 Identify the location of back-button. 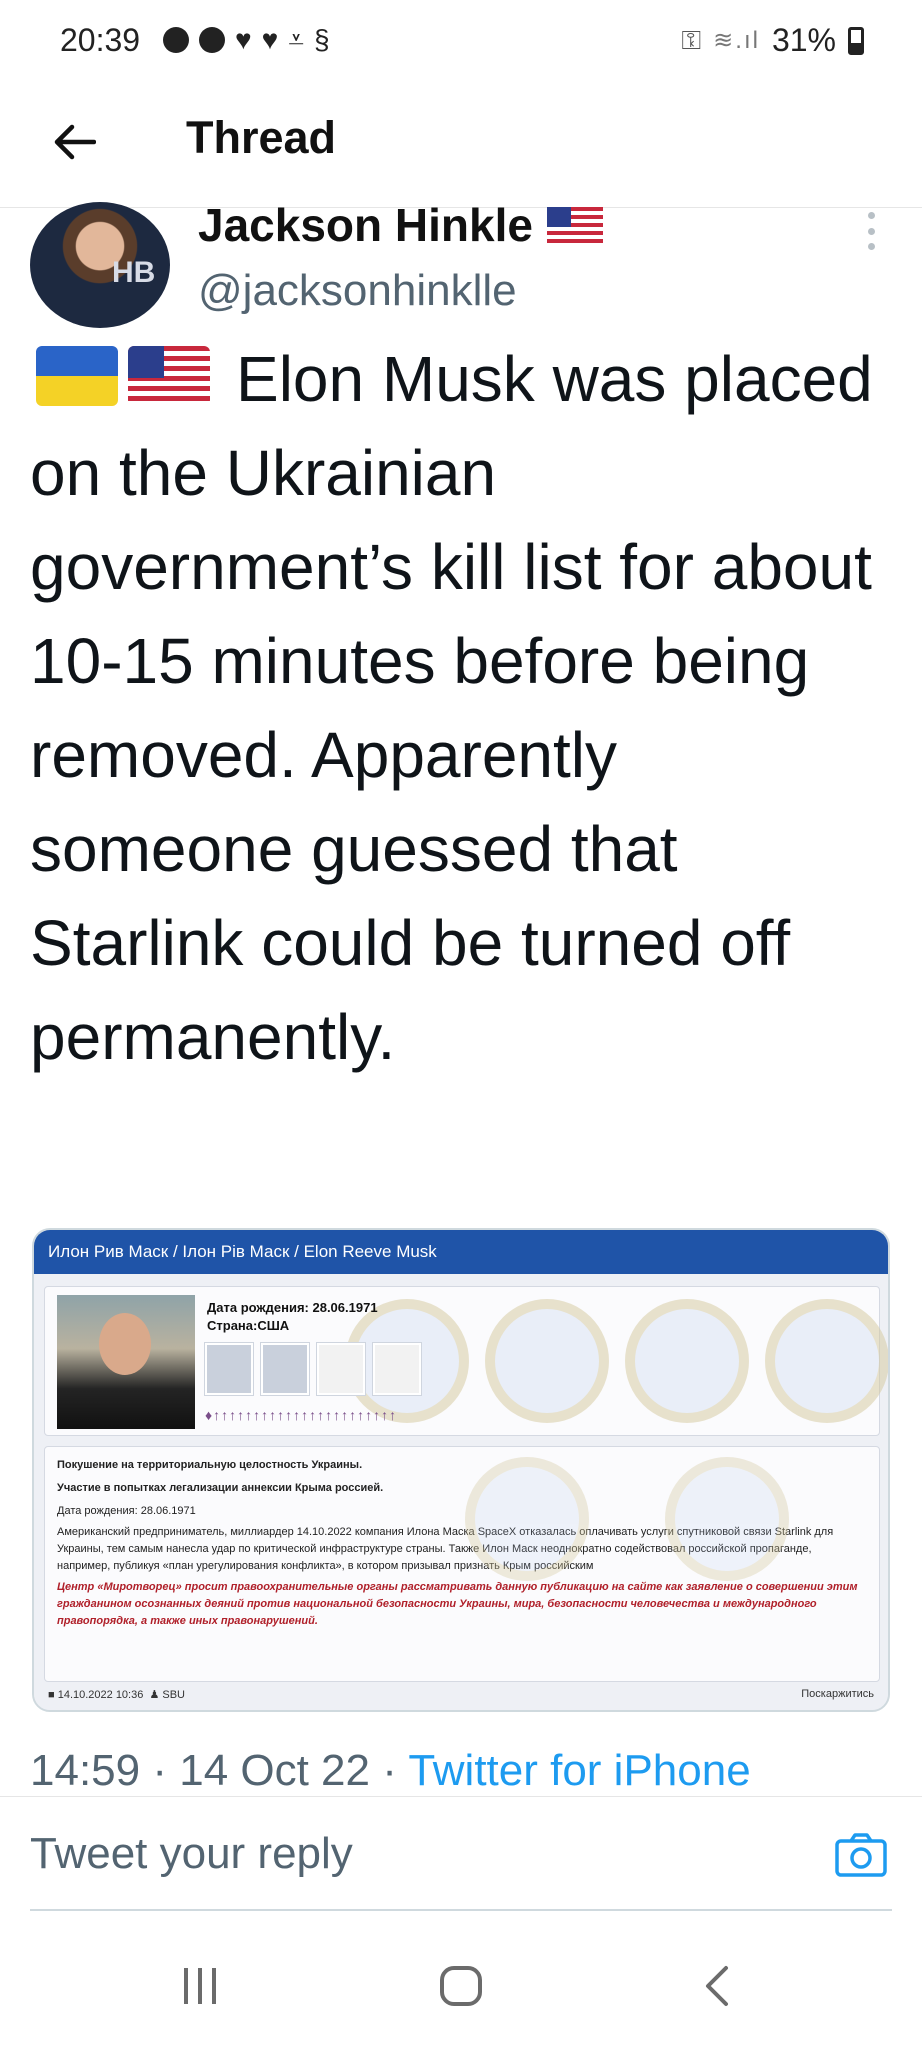
(74, 142).